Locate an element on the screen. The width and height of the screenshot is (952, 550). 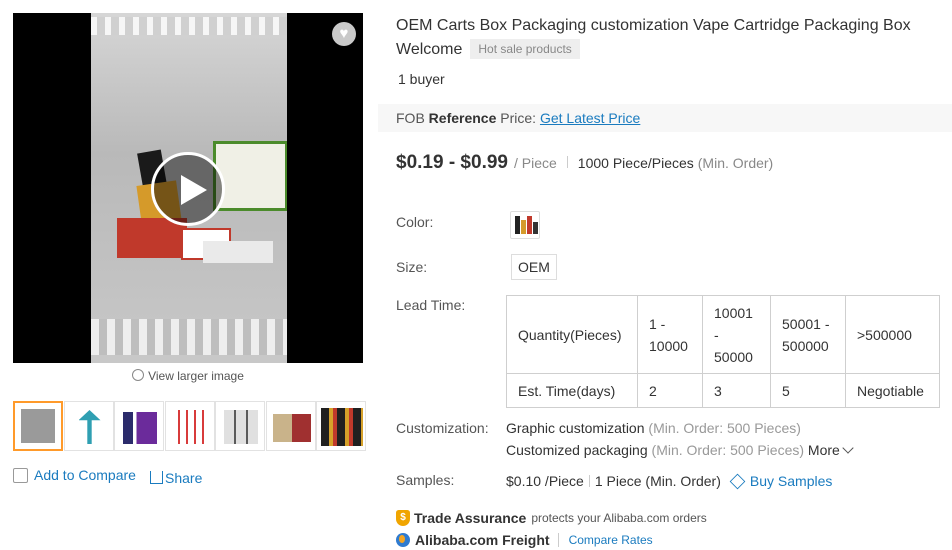
table-cell: Quantity(Pieces) is located at coordinates (572, 334).